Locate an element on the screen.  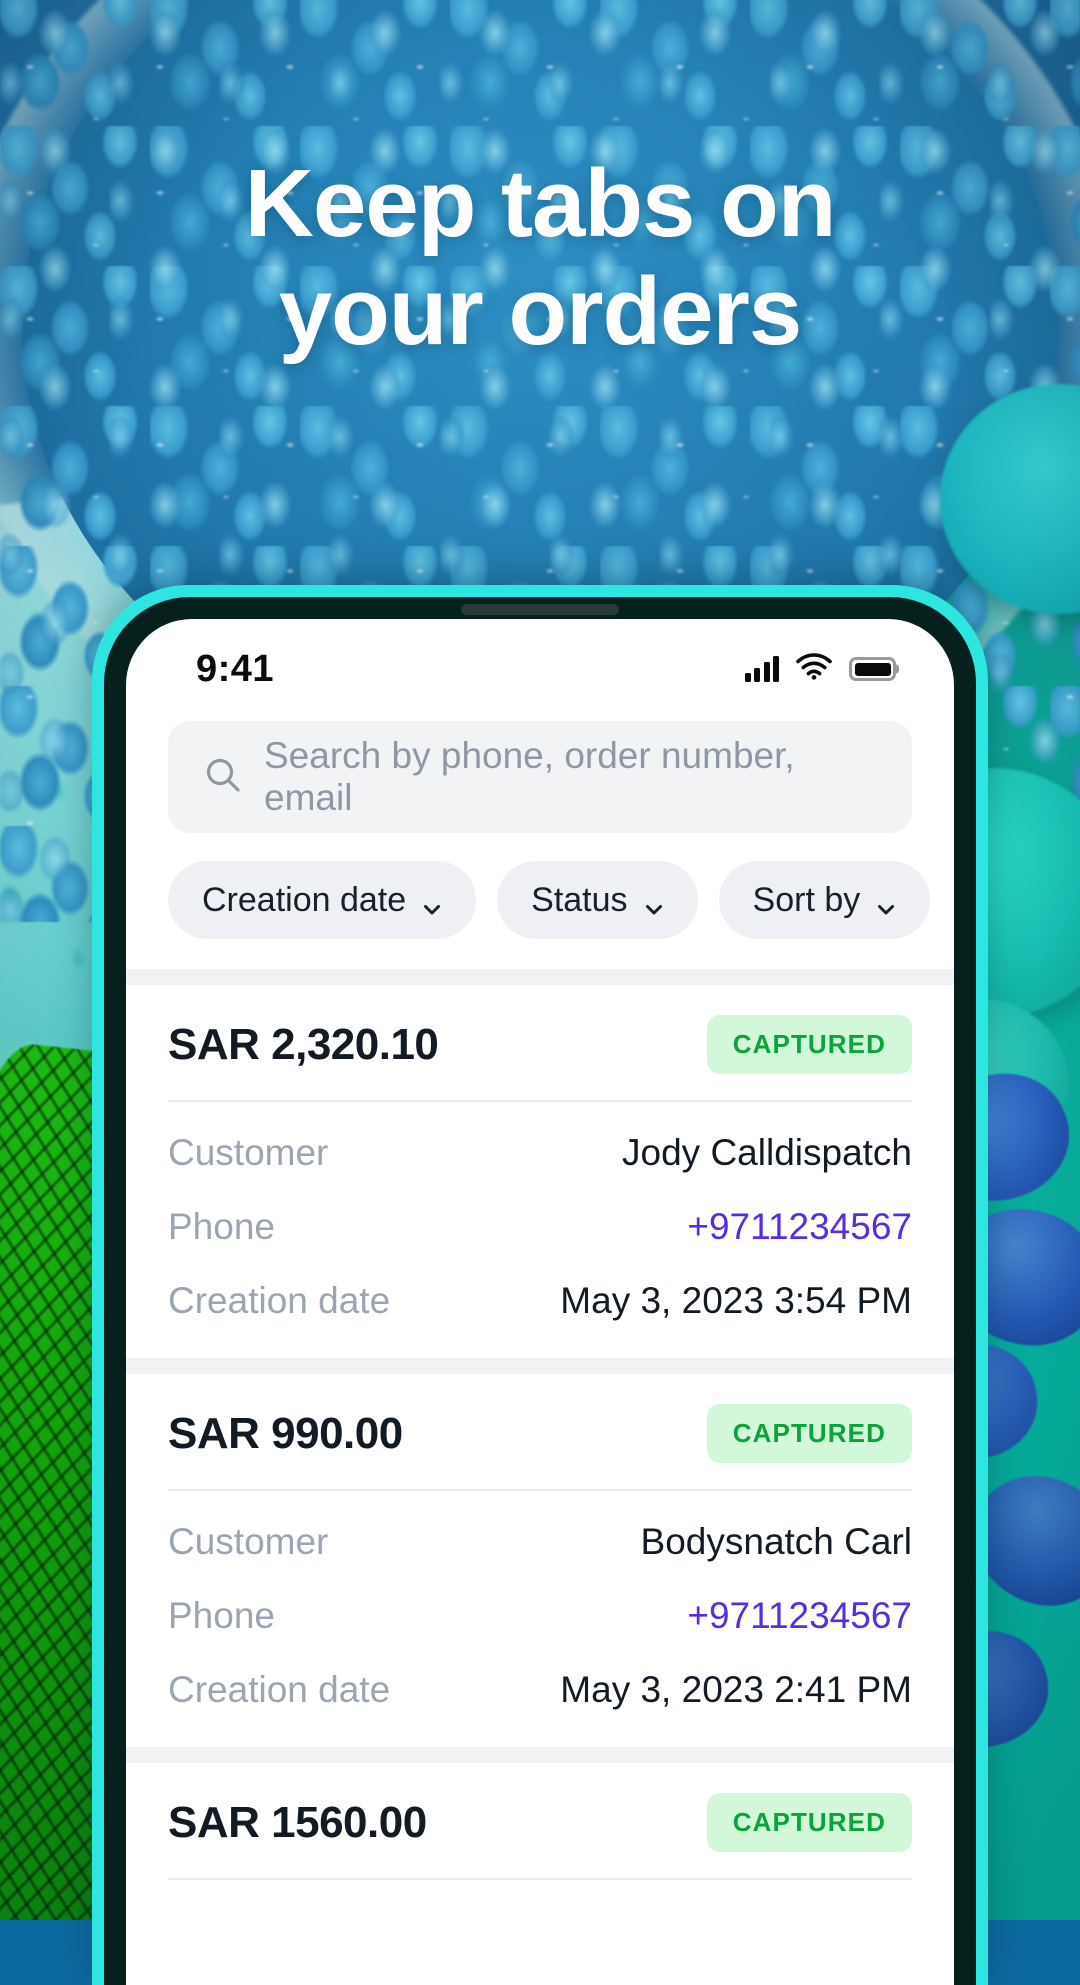
order-card: SAR 1560.00 CAPTURED is located at coordinates (540, 1838).